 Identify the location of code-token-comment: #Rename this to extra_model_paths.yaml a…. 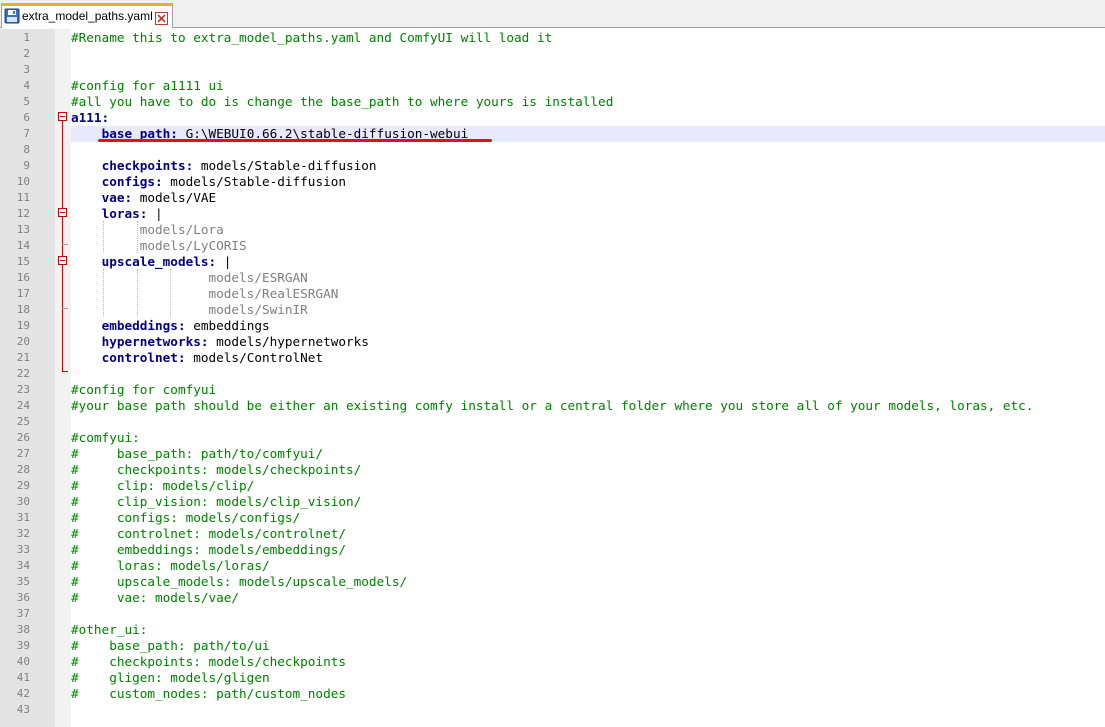
(312, 37).